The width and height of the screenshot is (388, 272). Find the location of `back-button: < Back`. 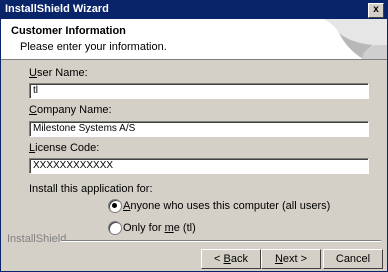

back-button: < Back is located at coordinates (231, 259).